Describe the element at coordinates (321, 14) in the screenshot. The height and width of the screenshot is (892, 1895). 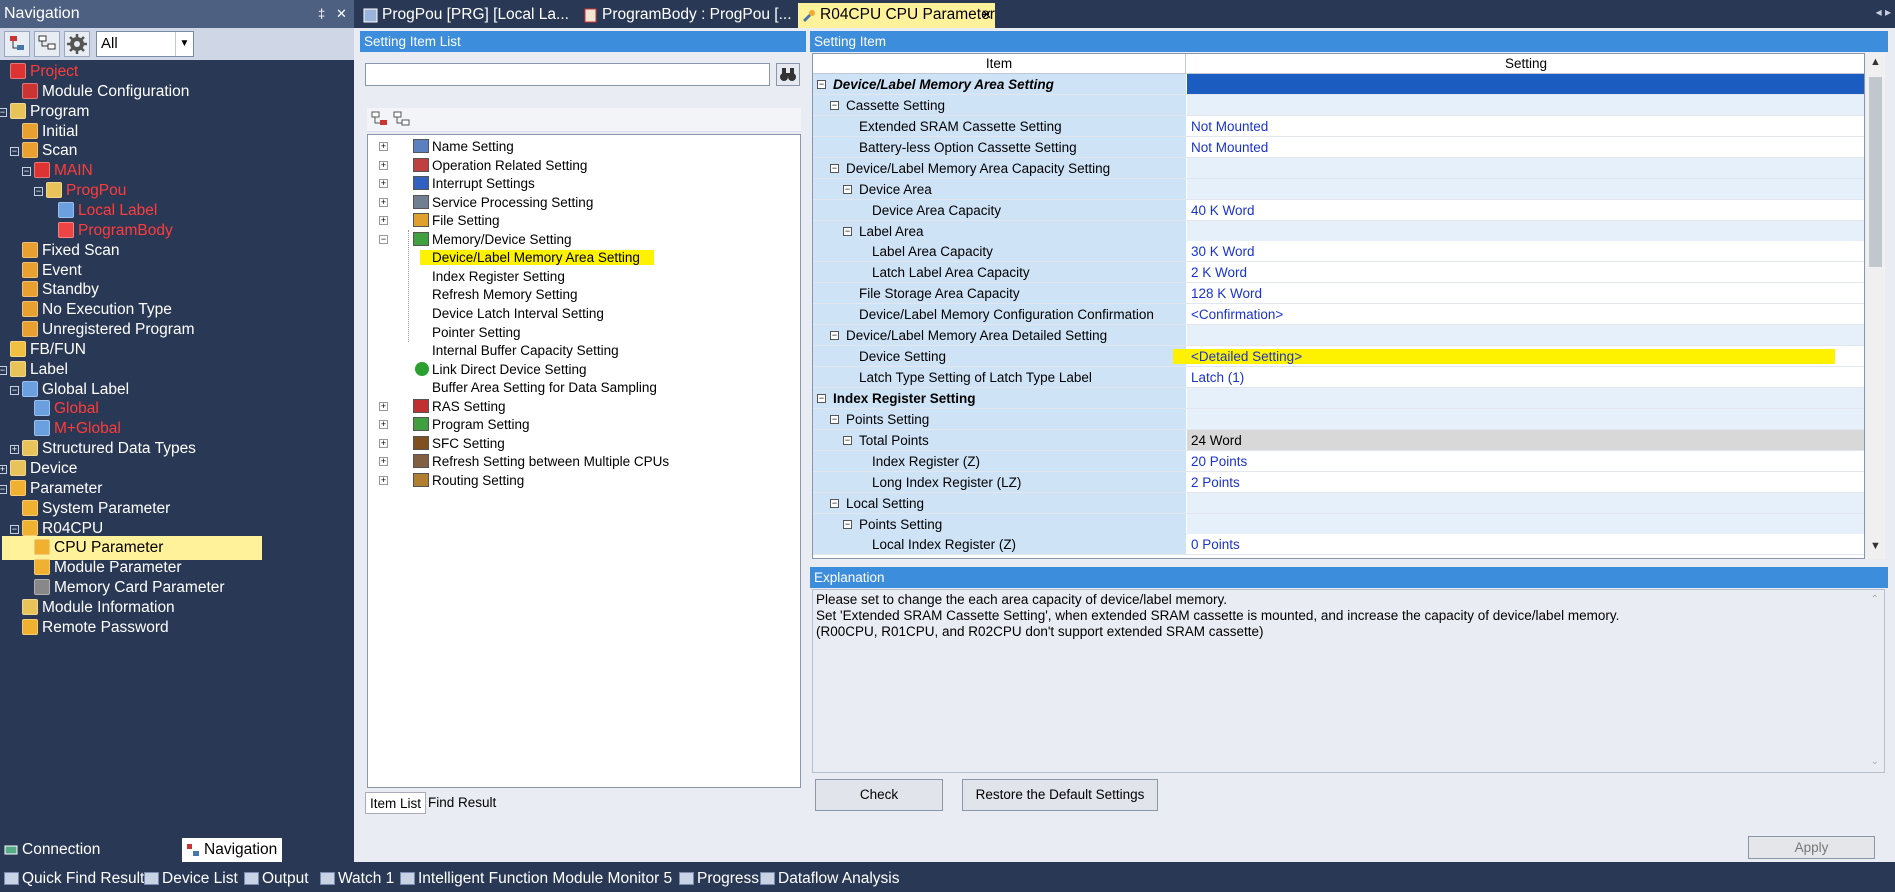
I see `pin-icon: ‡` at that location.